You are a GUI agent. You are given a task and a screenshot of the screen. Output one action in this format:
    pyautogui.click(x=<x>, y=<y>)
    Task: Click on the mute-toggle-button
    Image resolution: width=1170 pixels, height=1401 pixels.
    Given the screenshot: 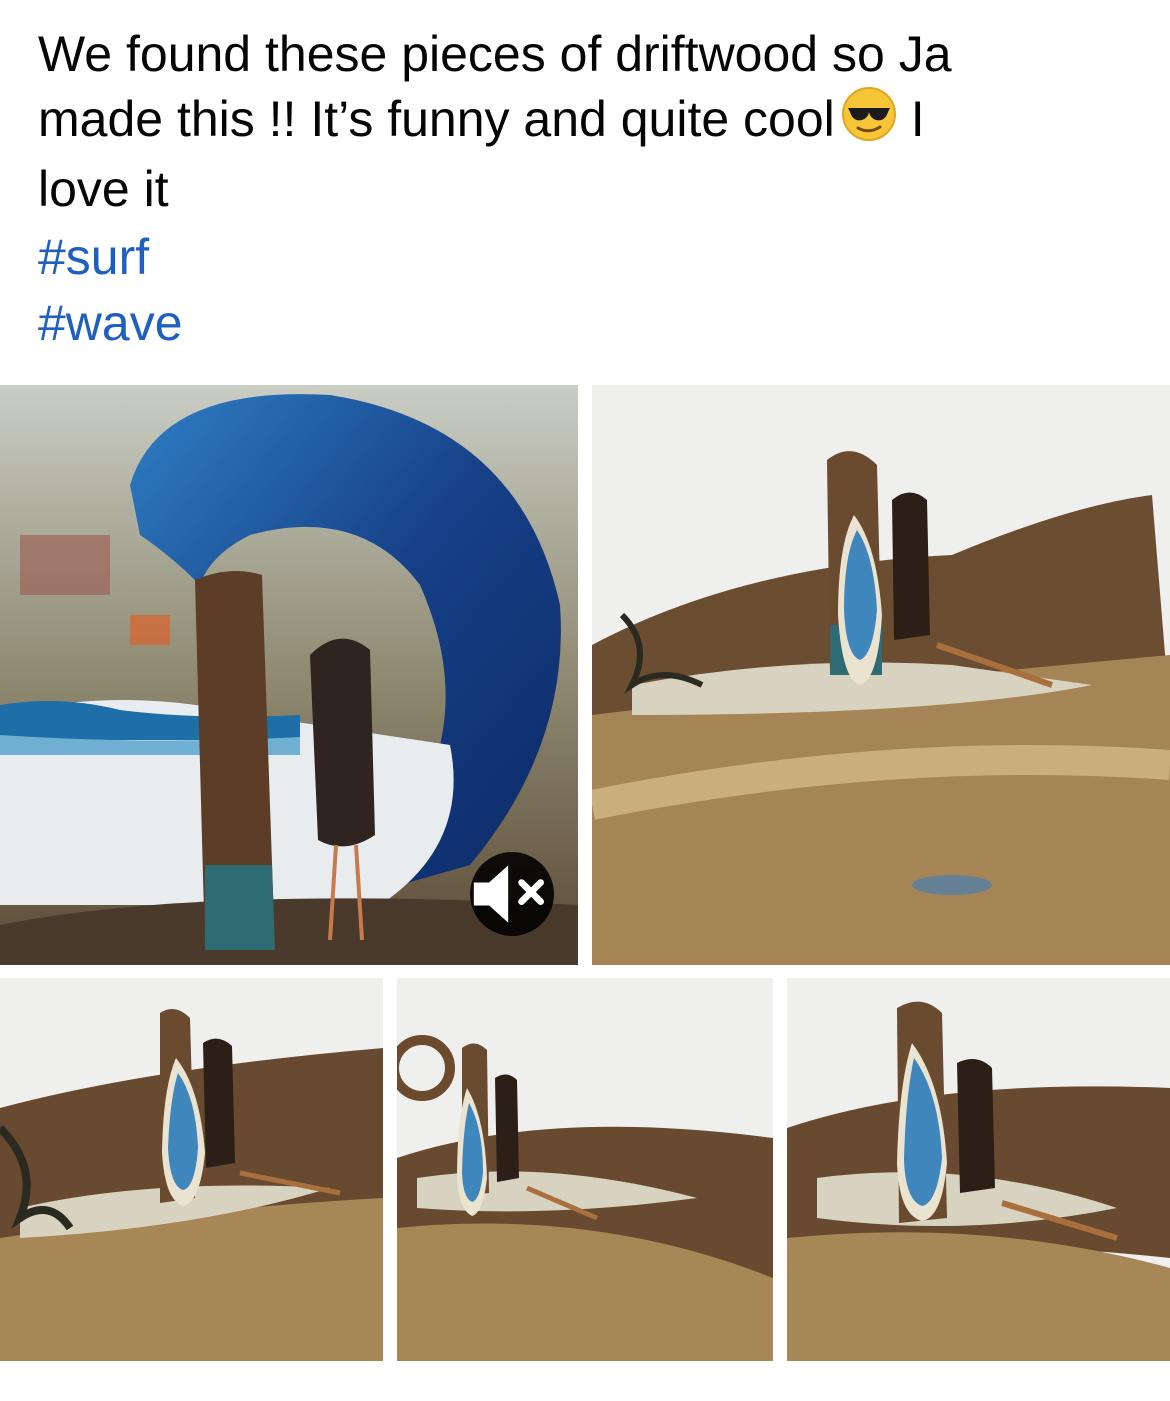 What is the action you would take?
    pyautogui.click(x=512, y=894)
    